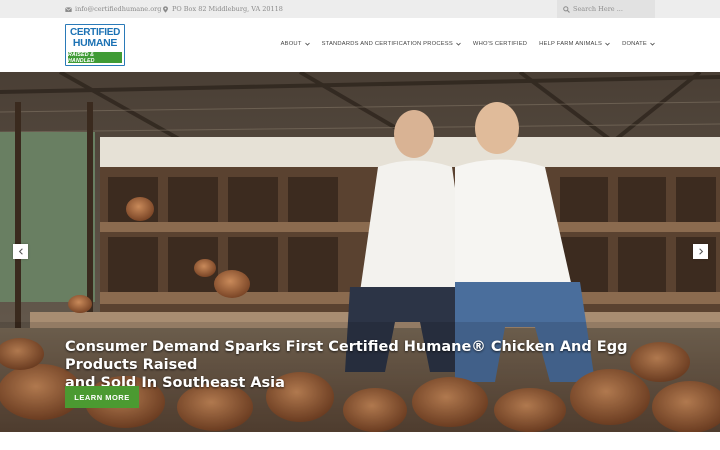 Image resolution: width=720 pixels, height=450 pixels. Describe the element at coordinates (118, 9) in the screenshot. I see `email-text: info@certifiedhumane.org` at that location.